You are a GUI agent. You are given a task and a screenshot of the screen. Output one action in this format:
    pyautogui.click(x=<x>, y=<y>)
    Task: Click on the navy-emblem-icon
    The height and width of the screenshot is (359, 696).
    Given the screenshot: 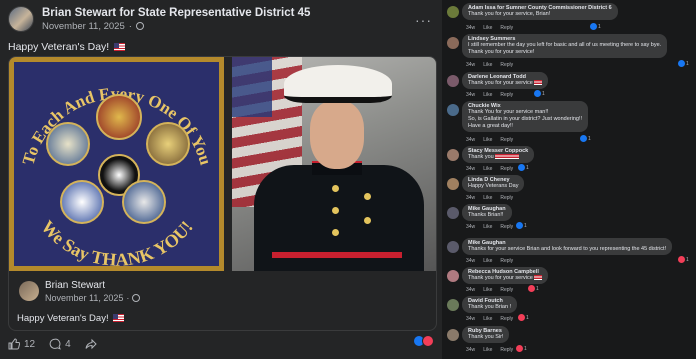 What is the action you would take?
    pyautogui.click(x=168, y=144)
    